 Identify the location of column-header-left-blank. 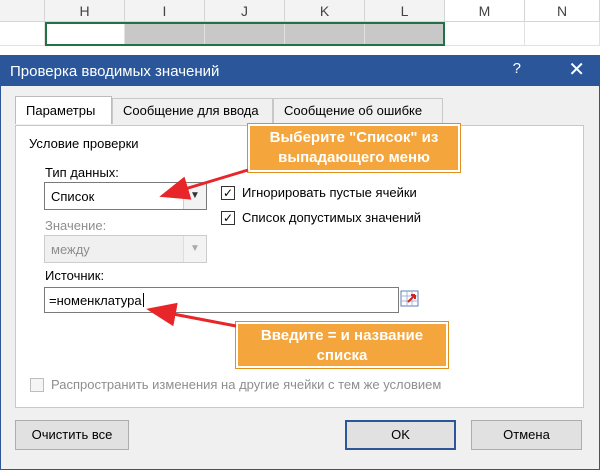
(22, 11).